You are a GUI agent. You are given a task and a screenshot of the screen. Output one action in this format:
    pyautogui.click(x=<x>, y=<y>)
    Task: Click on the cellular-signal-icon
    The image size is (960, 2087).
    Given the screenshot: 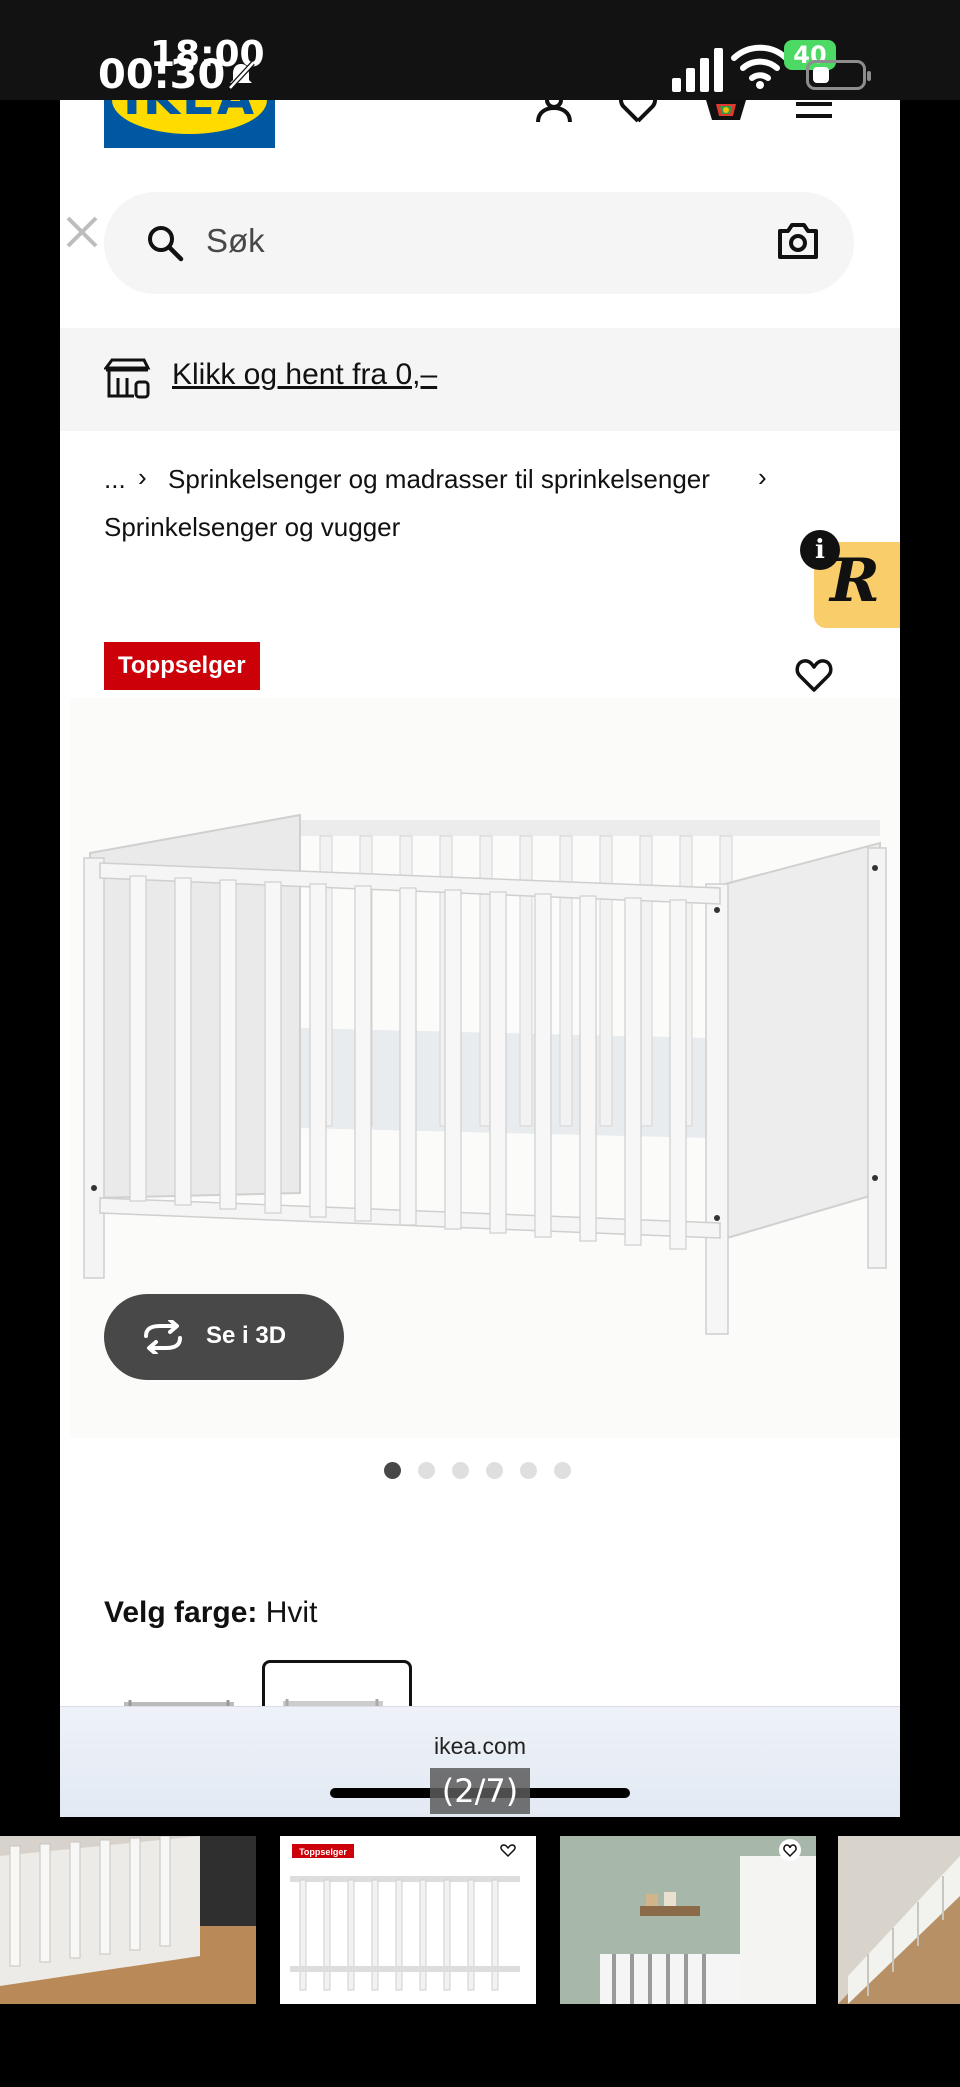 What is the action you would take?
    pyautogui.click(x=697, y=70)
    